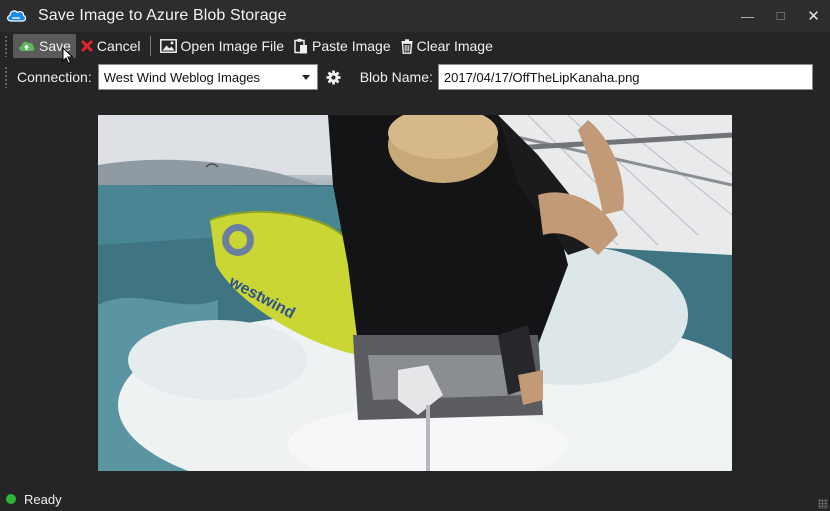  I want to click on connection-select: West Wind Weblog Images, so click(207, 77).